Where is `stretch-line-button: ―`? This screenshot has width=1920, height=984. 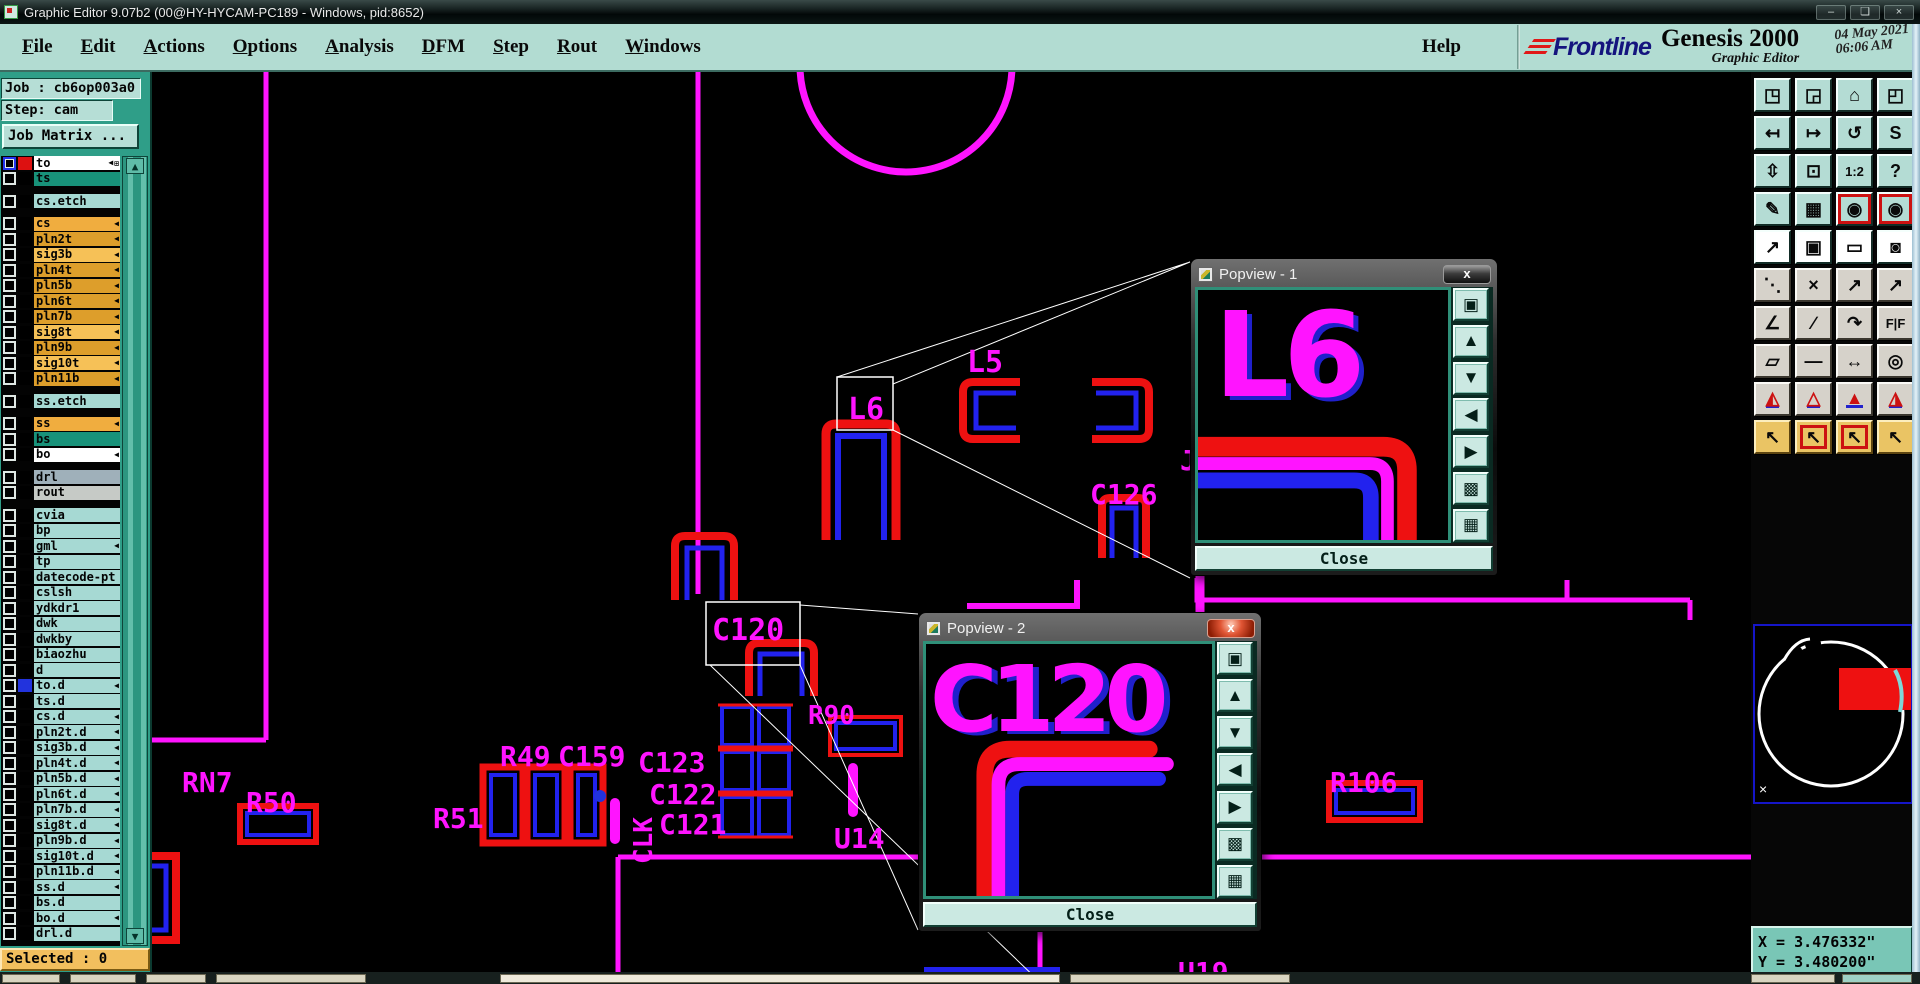
stretch-line-button: ― is located at coordinates (1813, 361).